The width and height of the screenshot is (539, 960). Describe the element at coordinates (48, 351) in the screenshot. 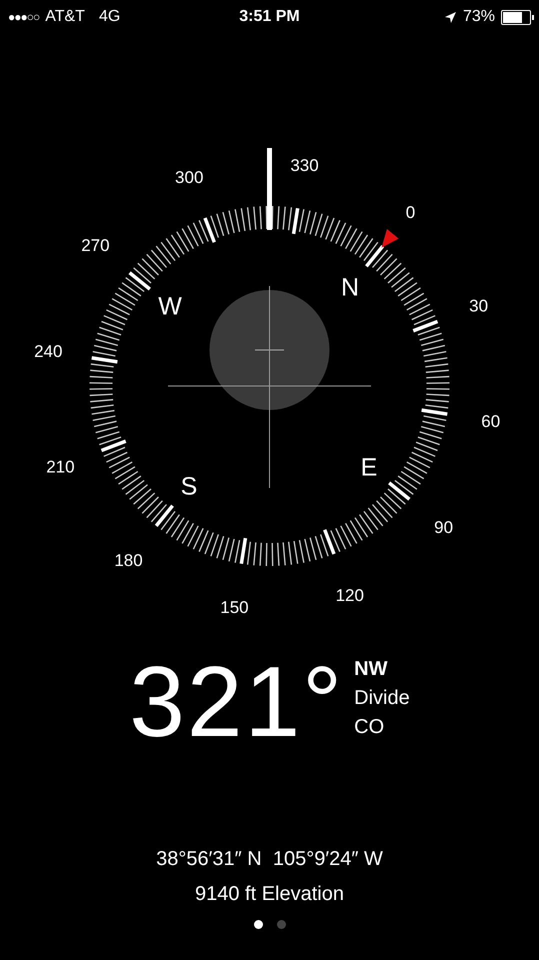

I see `degree-label: 240` at that location.